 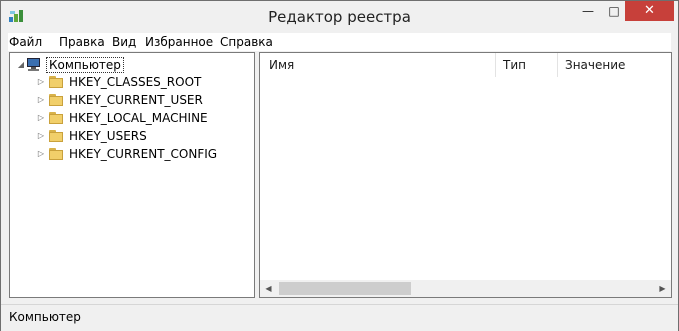 What do you see at coordinates (662, 288) in the screenshot?
I see `scroll-right-icon: ▶` at bounding box center [662, 288].